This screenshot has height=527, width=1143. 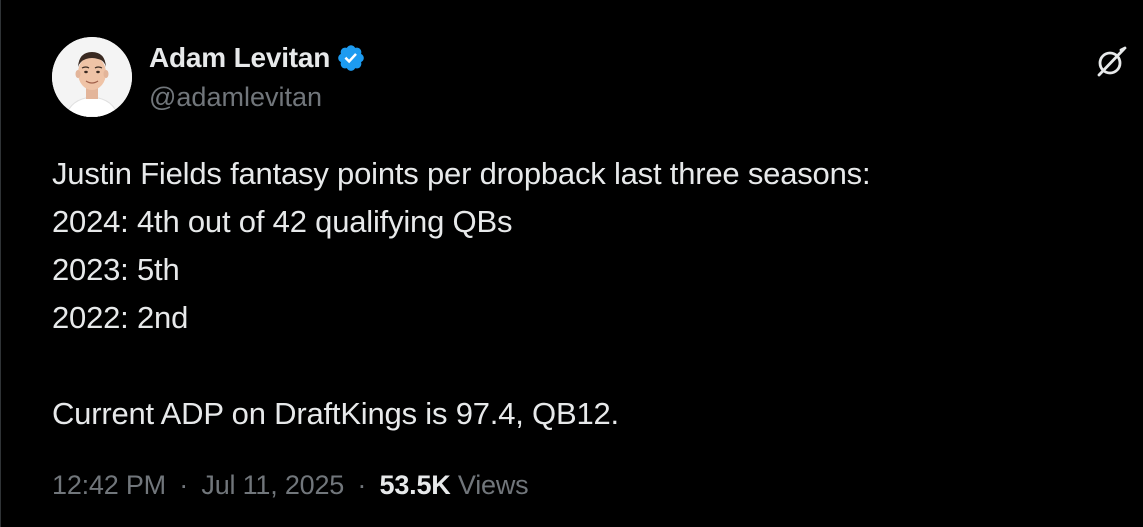 I want to click on avatar-image, so click(x=92, y=77).